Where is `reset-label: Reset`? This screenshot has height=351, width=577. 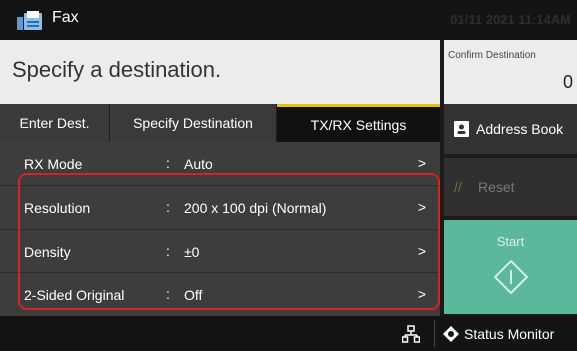
reset-label: Reset is located at coordinates (496, 187).